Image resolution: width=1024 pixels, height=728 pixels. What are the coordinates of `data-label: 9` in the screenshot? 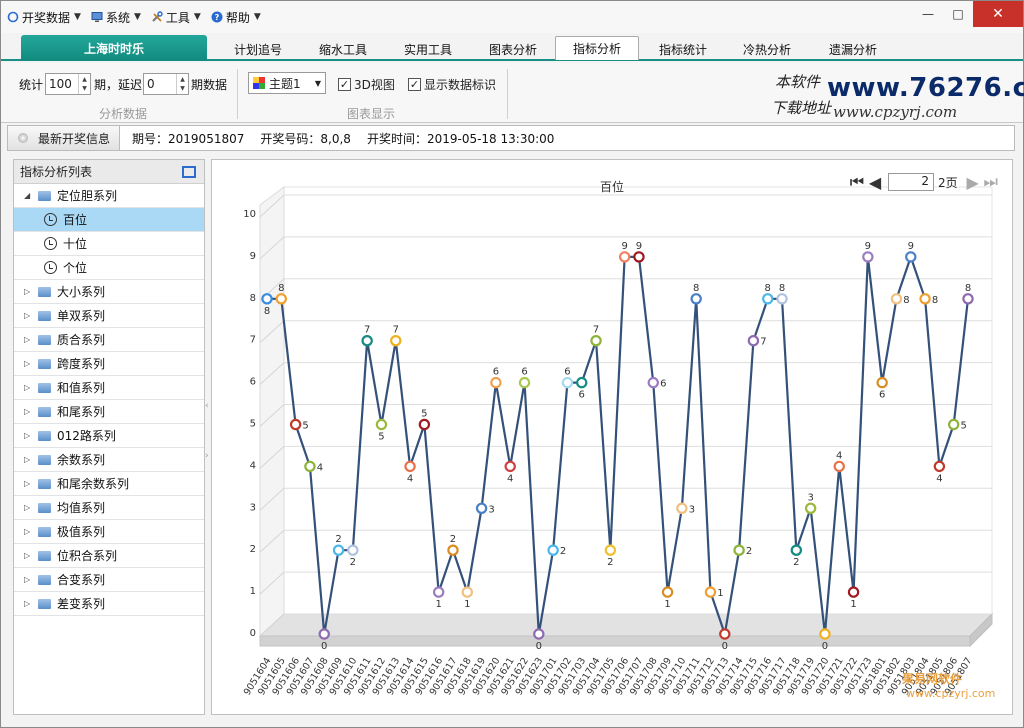 It's located at (639, 246).